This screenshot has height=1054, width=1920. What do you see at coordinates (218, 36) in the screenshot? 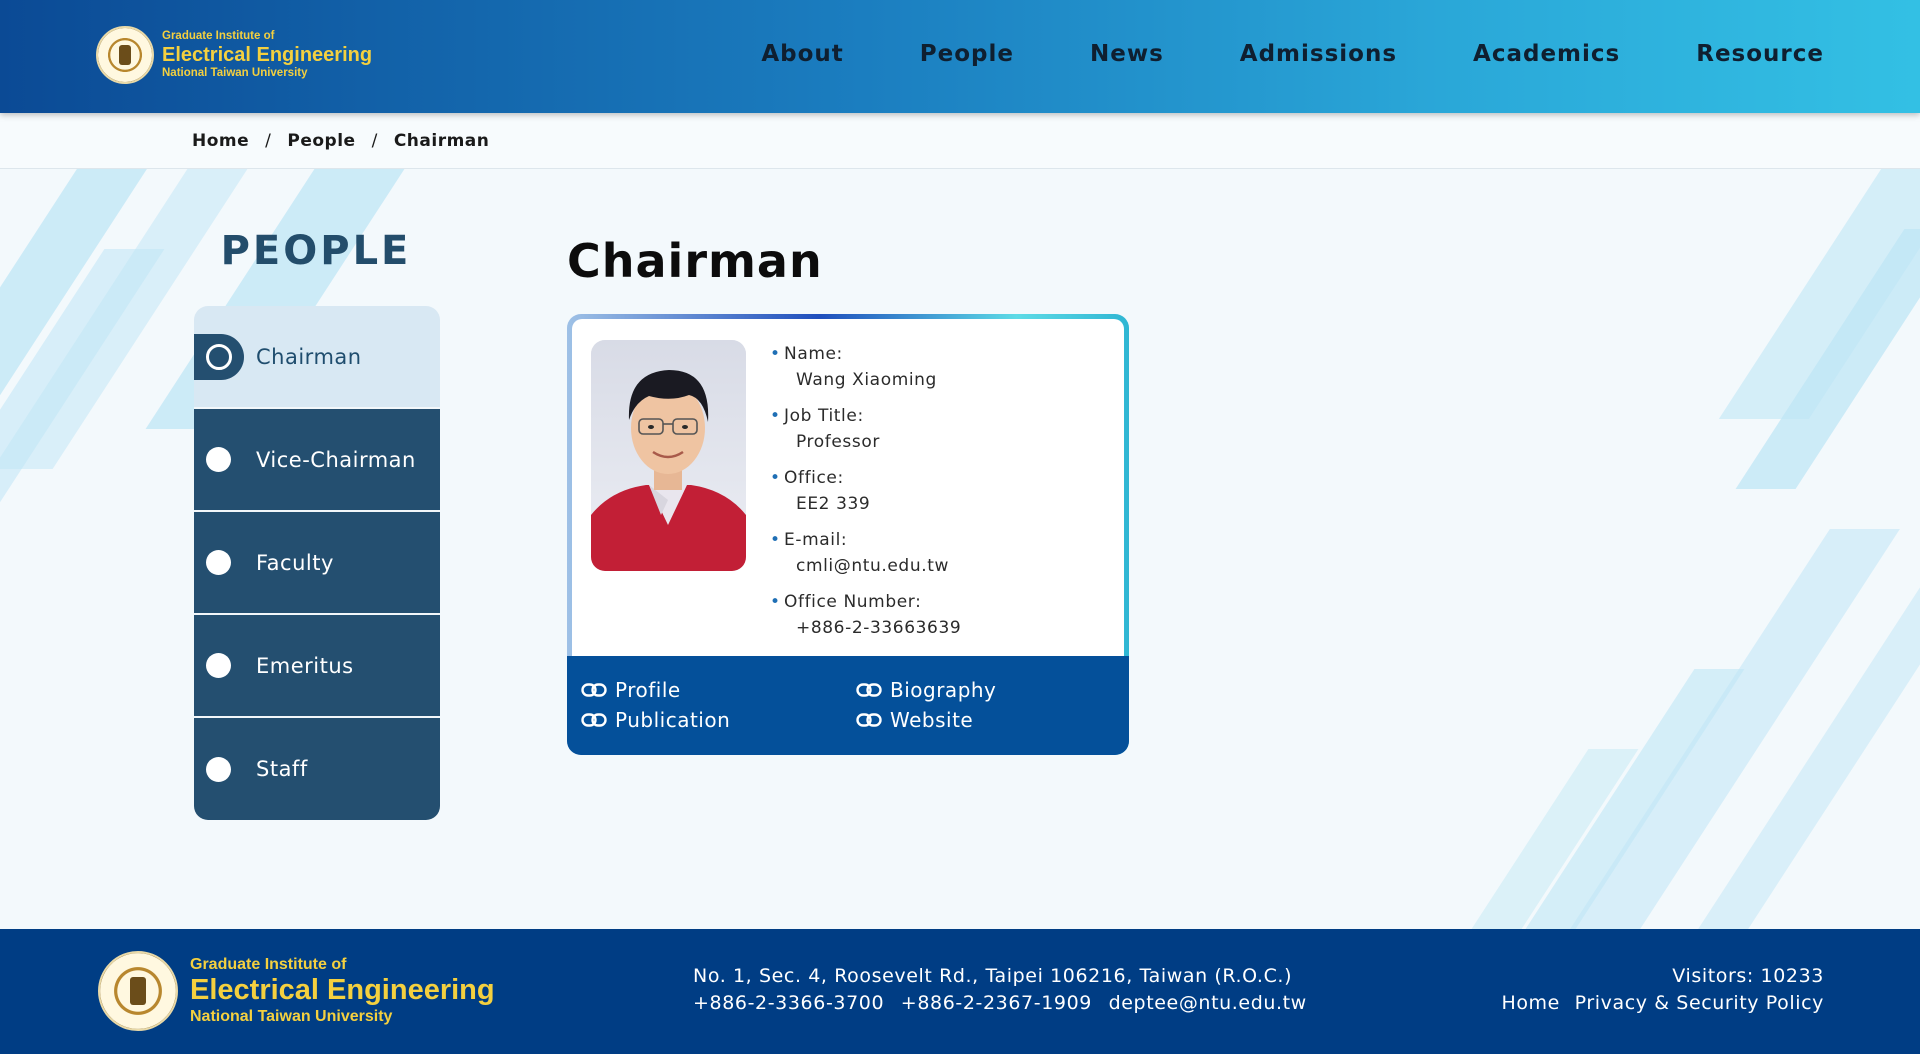
I see `logo-line1: Graduate Institute of` at bounding box center [218, 36].